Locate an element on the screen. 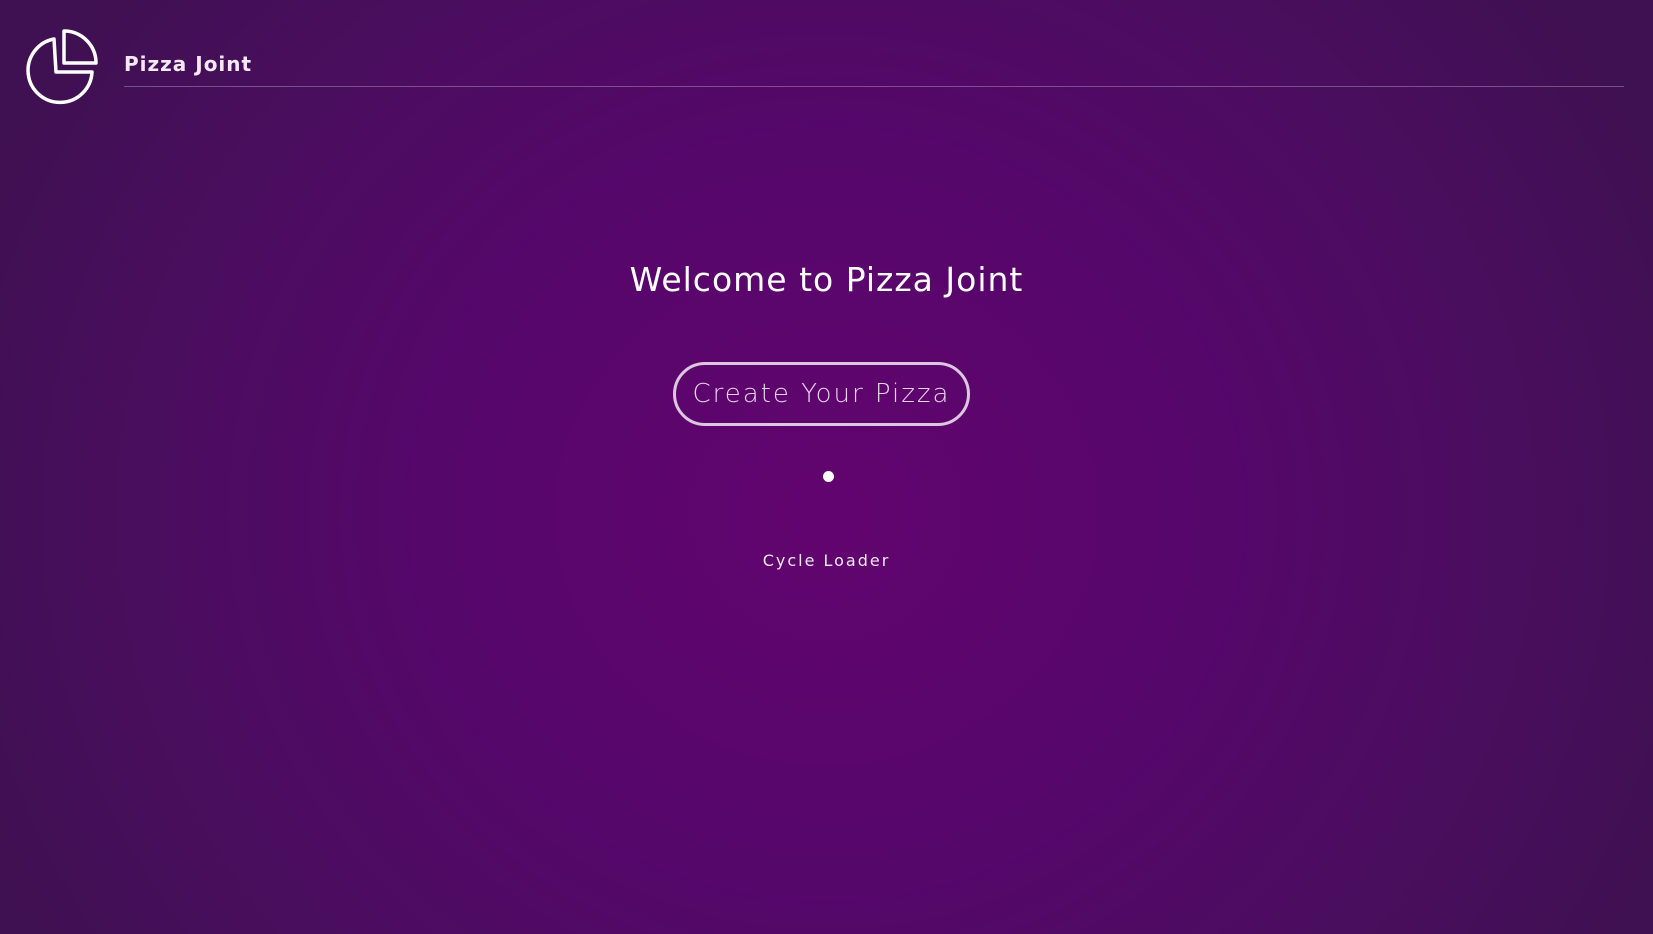 Image resolution: width=1653 pixels, height=934 pixels. create-your-pizza-button: Create Your Pizza is located at coordinates (821, 394).